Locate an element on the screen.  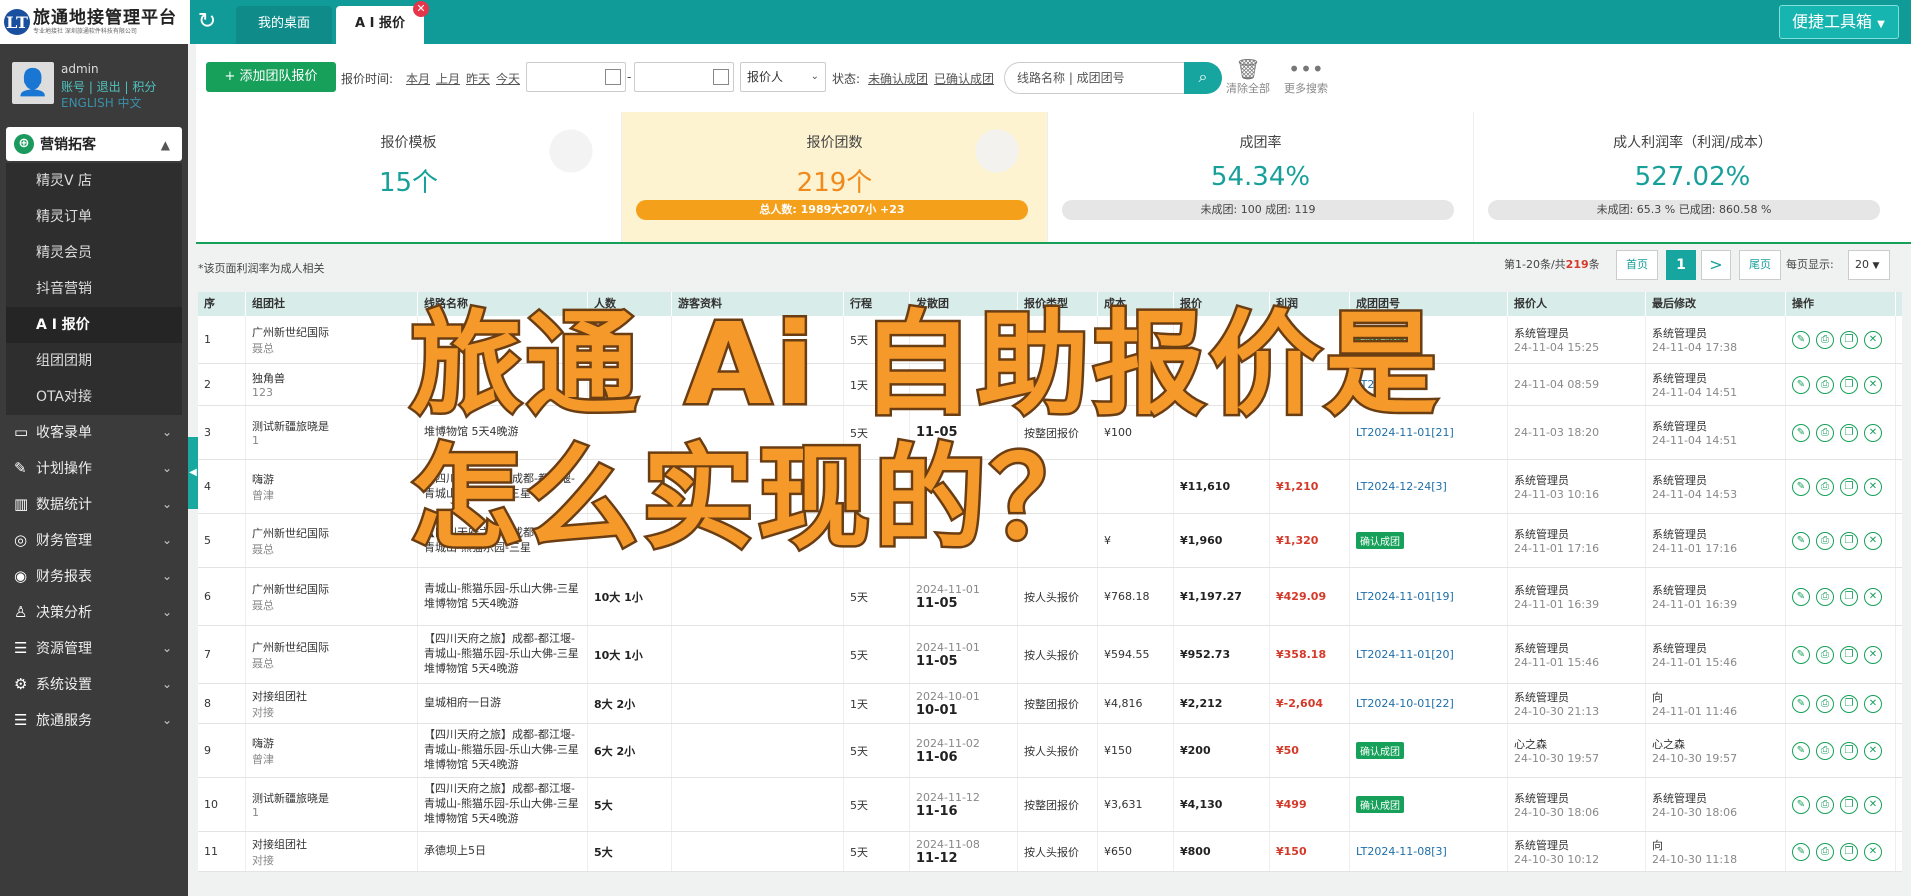
route-name: 承德坝上5日 is located at coordinates (502, 851).